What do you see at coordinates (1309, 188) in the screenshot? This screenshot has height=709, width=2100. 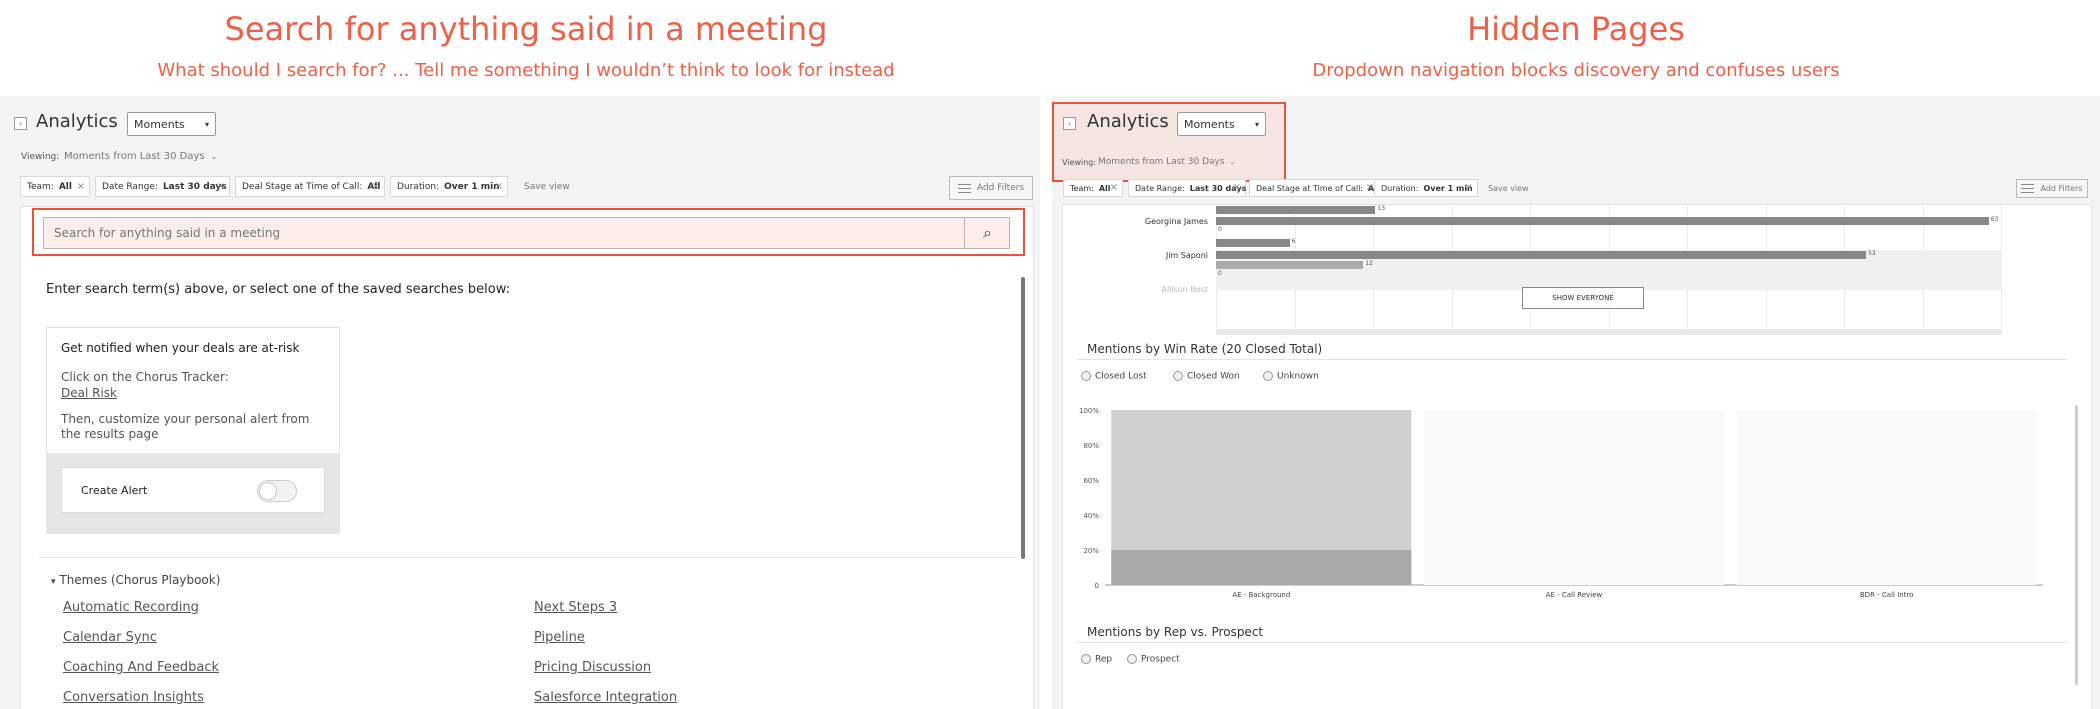 I see `filter-label: Deal Stage at Time of Call:` at bounding box center [1309, 188].